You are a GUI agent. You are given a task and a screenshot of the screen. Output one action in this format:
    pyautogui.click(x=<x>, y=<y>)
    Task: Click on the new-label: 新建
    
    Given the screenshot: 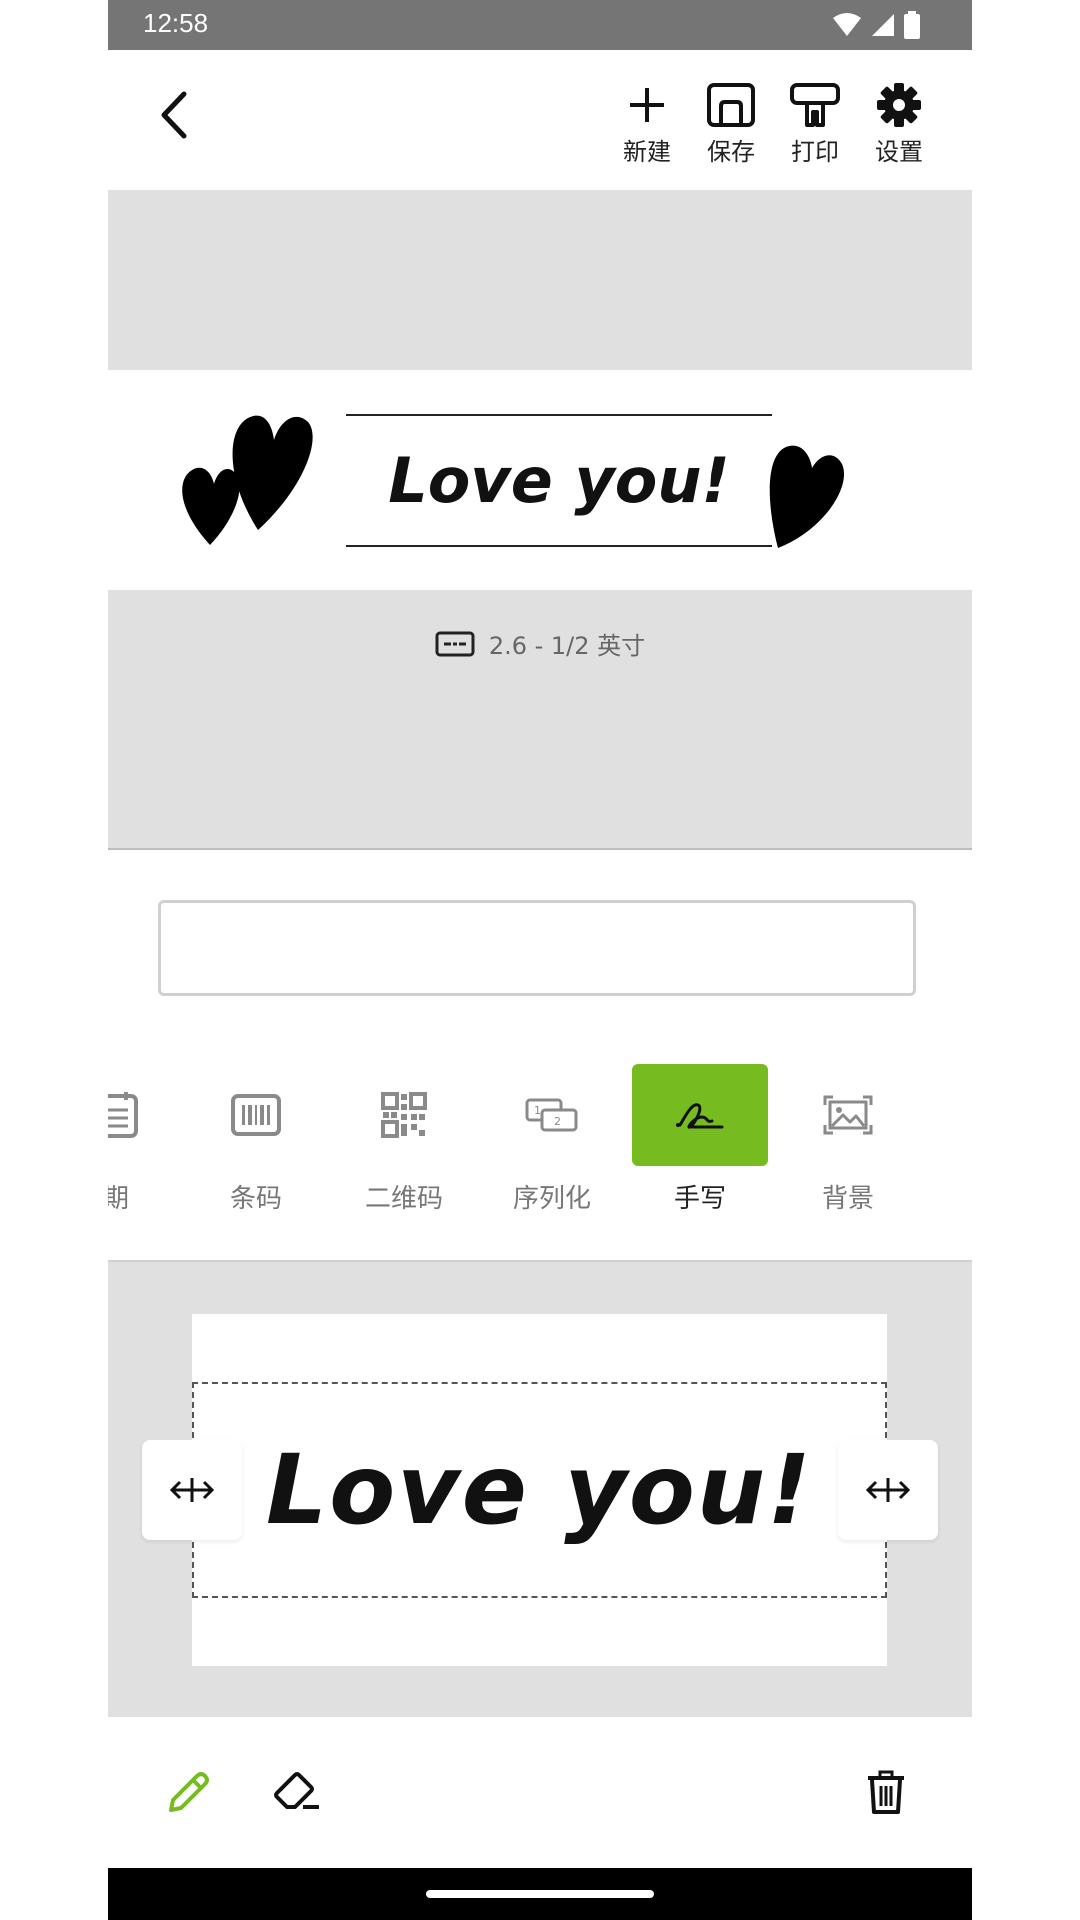 What is the action you would take?
    pyautogui.click(x=647, y=152)
    